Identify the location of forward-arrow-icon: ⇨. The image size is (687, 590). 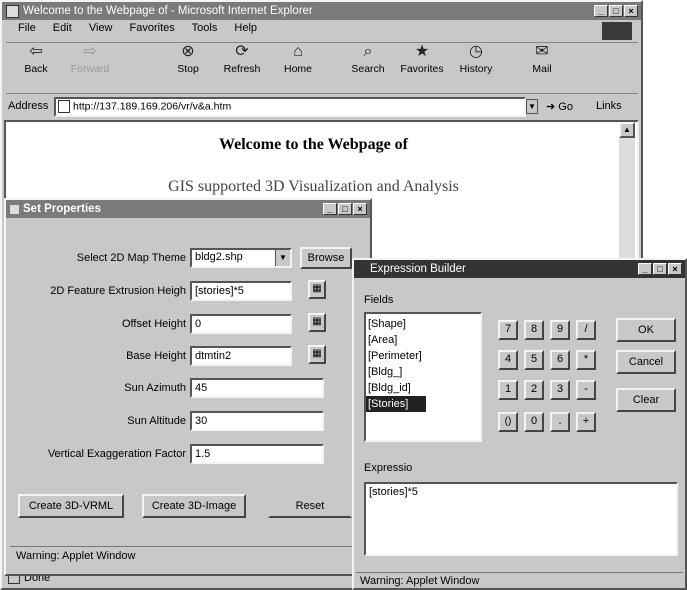
(90, 51).